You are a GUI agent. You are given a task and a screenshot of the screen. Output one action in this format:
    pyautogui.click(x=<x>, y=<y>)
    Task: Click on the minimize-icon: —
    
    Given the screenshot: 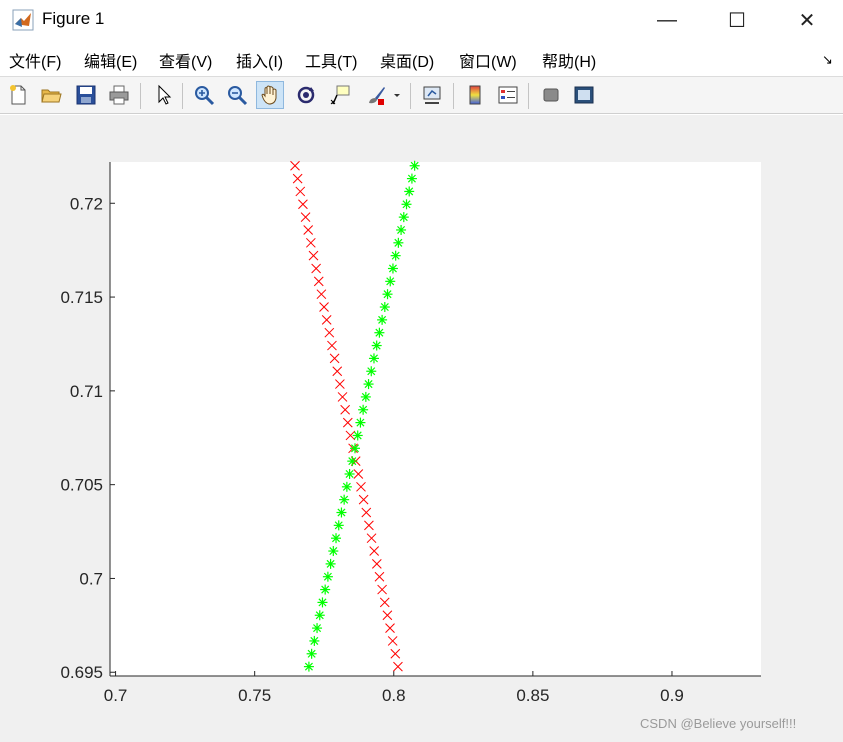 What is the action you would take?
    pyautogui.click(x=667, y=19)
    